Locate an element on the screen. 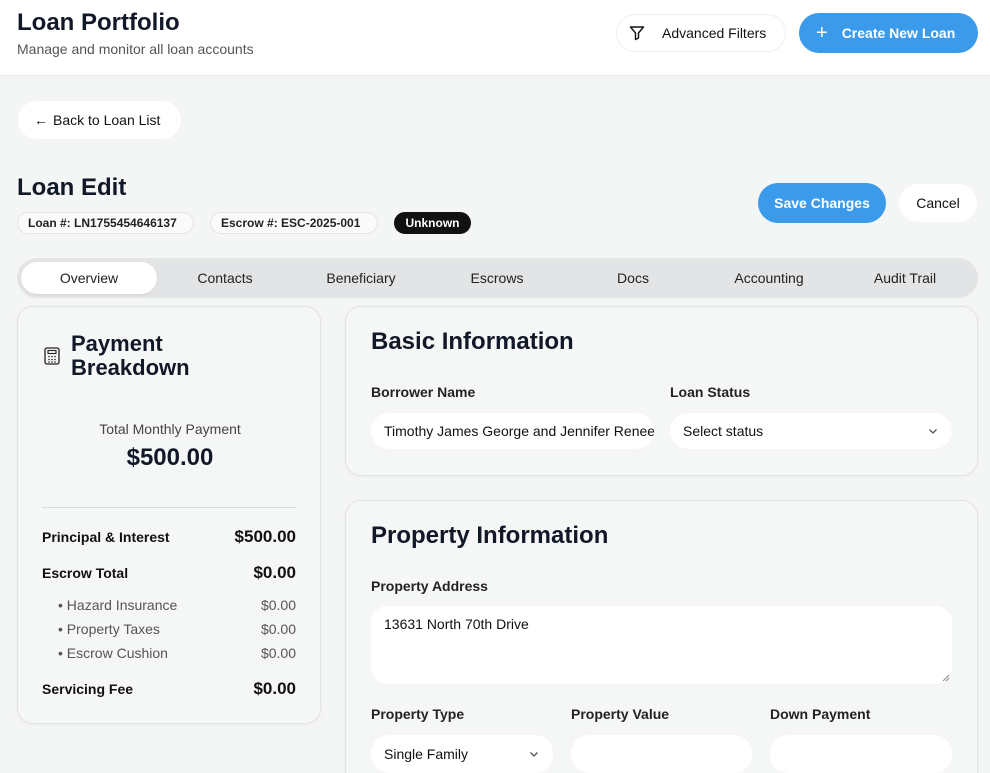 This screenshot has height=773, width=990. create-new-loan-label: Create New Loan is located at coordinates (898, 33).